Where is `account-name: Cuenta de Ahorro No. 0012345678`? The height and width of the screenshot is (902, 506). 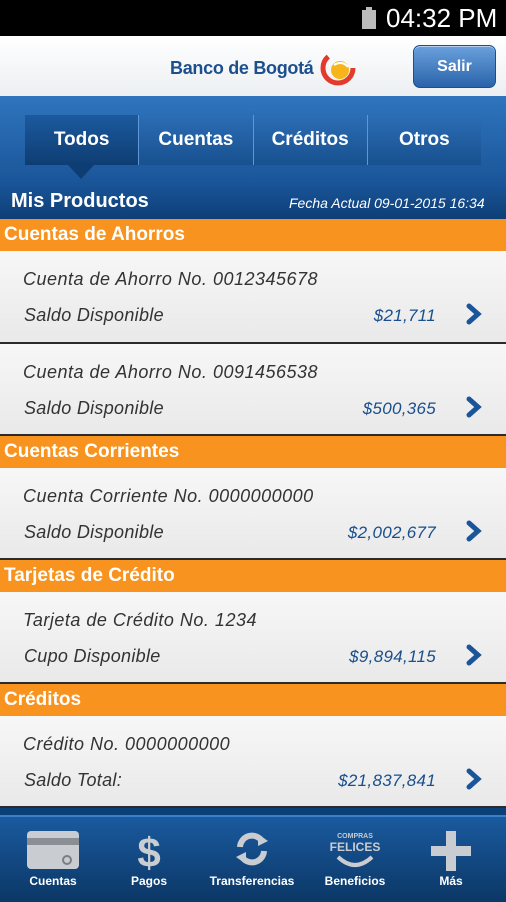 account-name: Cuenta de Ahorro No. 0012345678 is located at coordinates (171, 279).